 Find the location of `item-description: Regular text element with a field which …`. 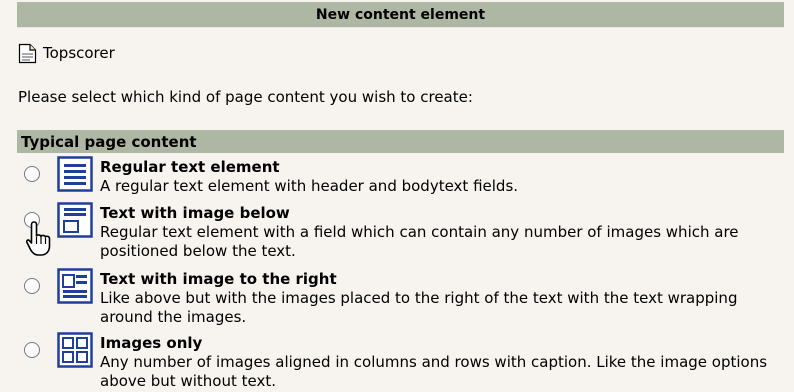

item-description: Regular text element with a field which … is located at coordinates (419, 241).